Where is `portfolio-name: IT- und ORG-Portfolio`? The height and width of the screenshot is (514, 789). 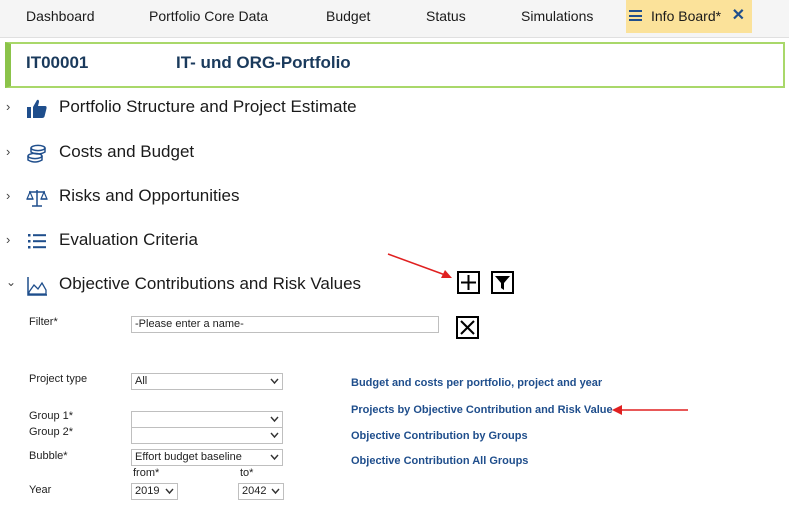 portfolio-name: IT- und ORG-Portfolio is located at coordinates (263, 62).